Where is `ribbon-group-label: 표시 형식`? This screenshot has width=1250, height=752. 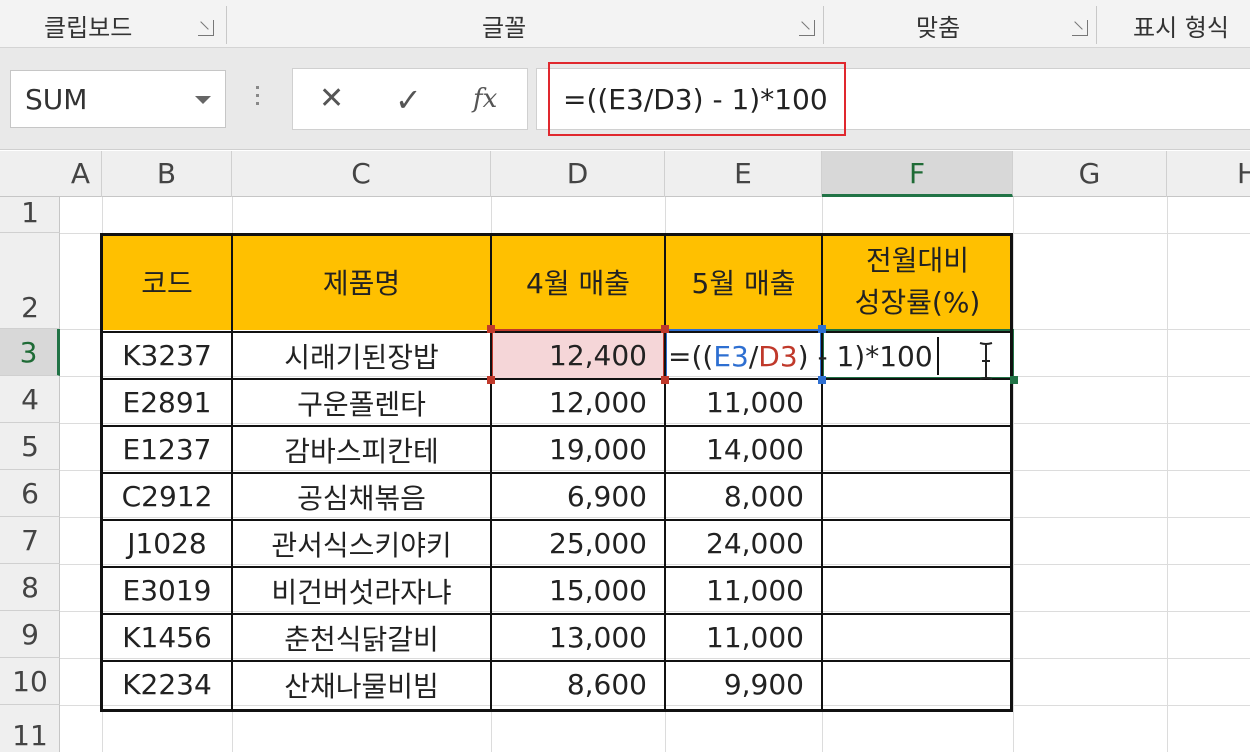
ribbon-group-label: 표시 형식 is located at coordinates (1181, 28).